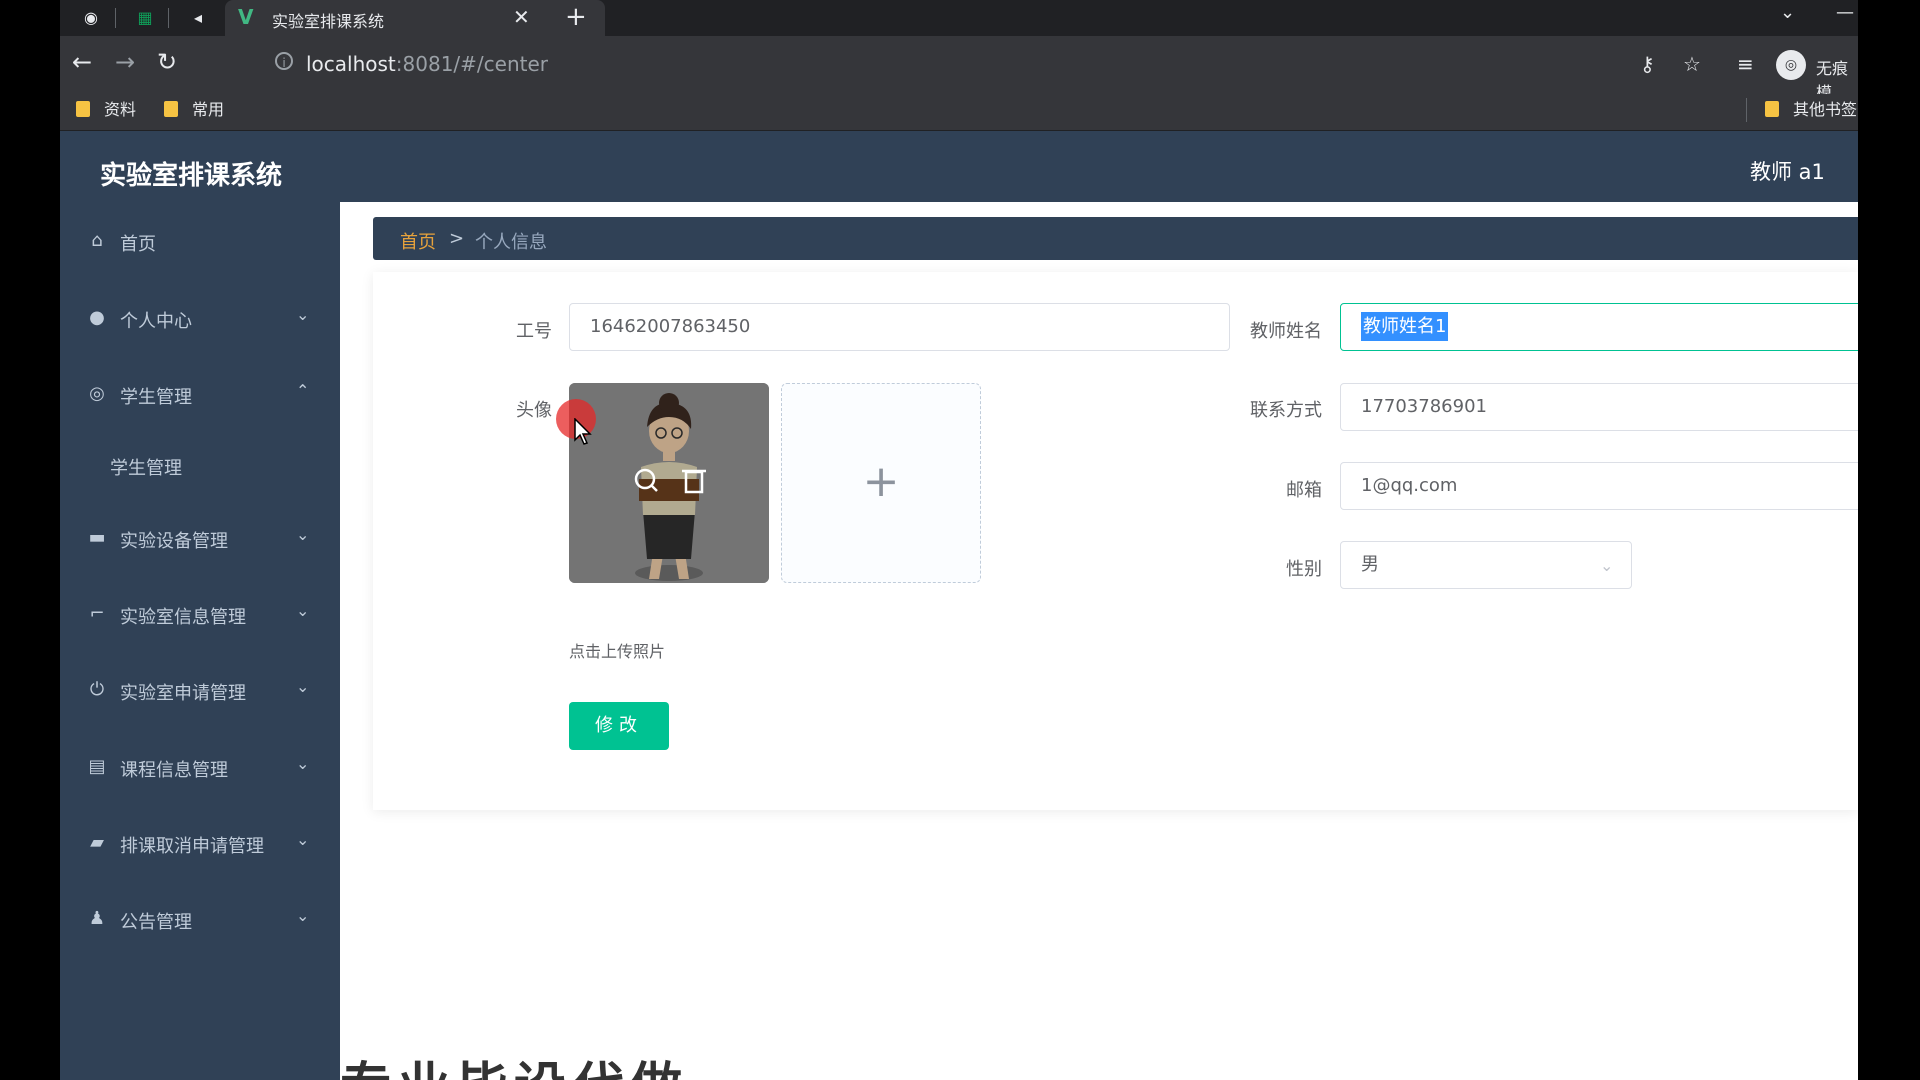 The width and height of the screenshot is (1920, 1080). Describe the element at coordinates (246, 17) in the screenshot. I see `vue-favicon-icon: V` at that location.